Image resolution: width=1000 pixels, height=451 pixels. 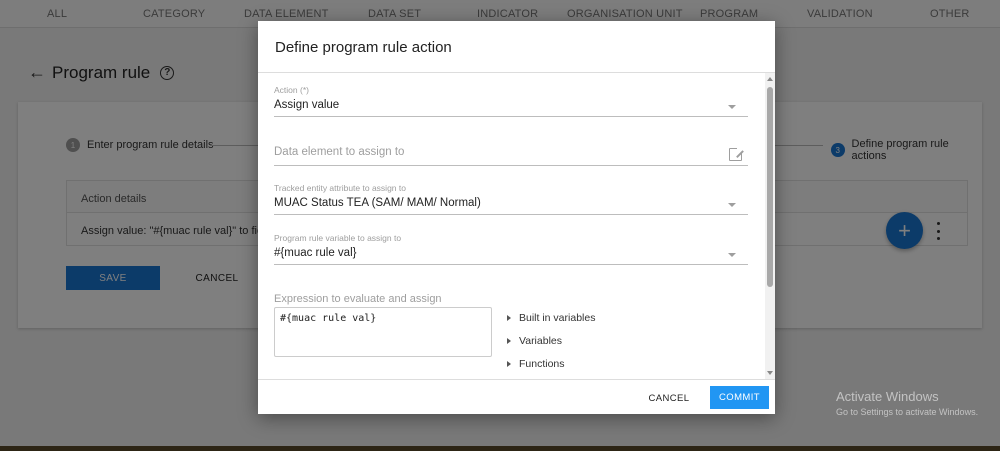 What do you see at coordinates (736, 153) in the screenshot?
I see `open-in-new-icon` at bounding box center [736, 153].